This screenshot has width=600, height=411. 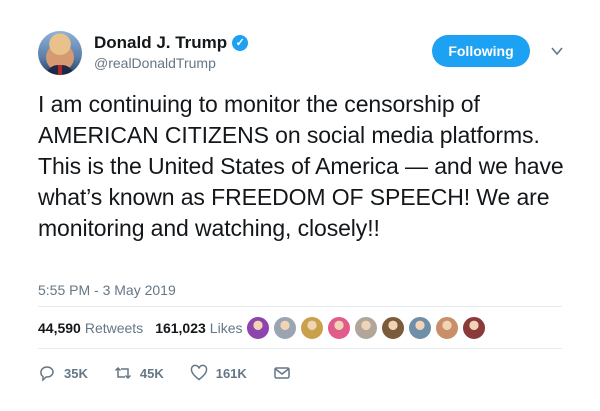 I want to click on retweets-count: 44,590, so click(x=59, y=328).